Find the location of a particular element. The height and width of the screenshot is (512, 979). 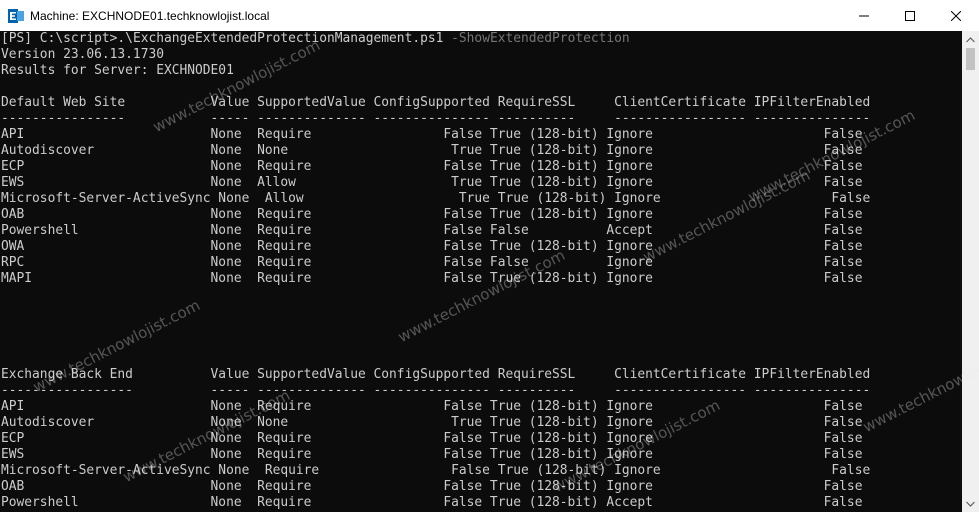

scroll-up-button is located at coordinates (970, 39).